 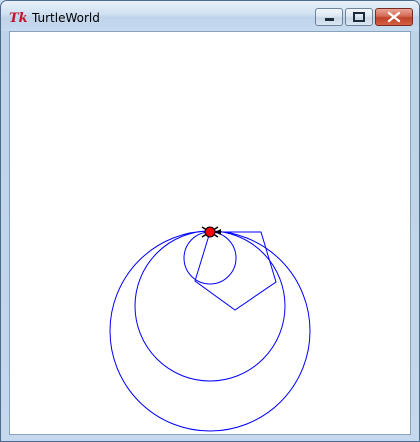 What do you see at coordinates (329, 19) in the screenshot?
I see `minimize-icon` at bounding box center [329, 19].